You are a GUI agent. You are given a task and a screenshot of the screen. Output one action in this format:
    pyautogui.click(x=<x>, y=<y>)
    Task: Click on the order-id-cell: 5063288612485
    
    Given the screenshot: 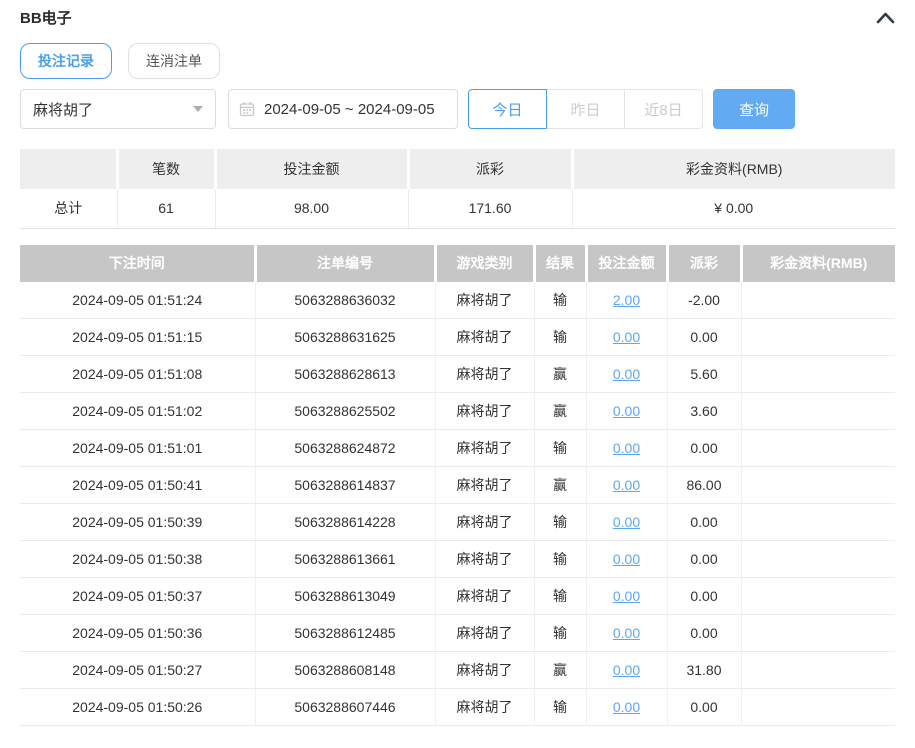 What is the action you would take?
    pyautogui.click(x=344, y=633)
    